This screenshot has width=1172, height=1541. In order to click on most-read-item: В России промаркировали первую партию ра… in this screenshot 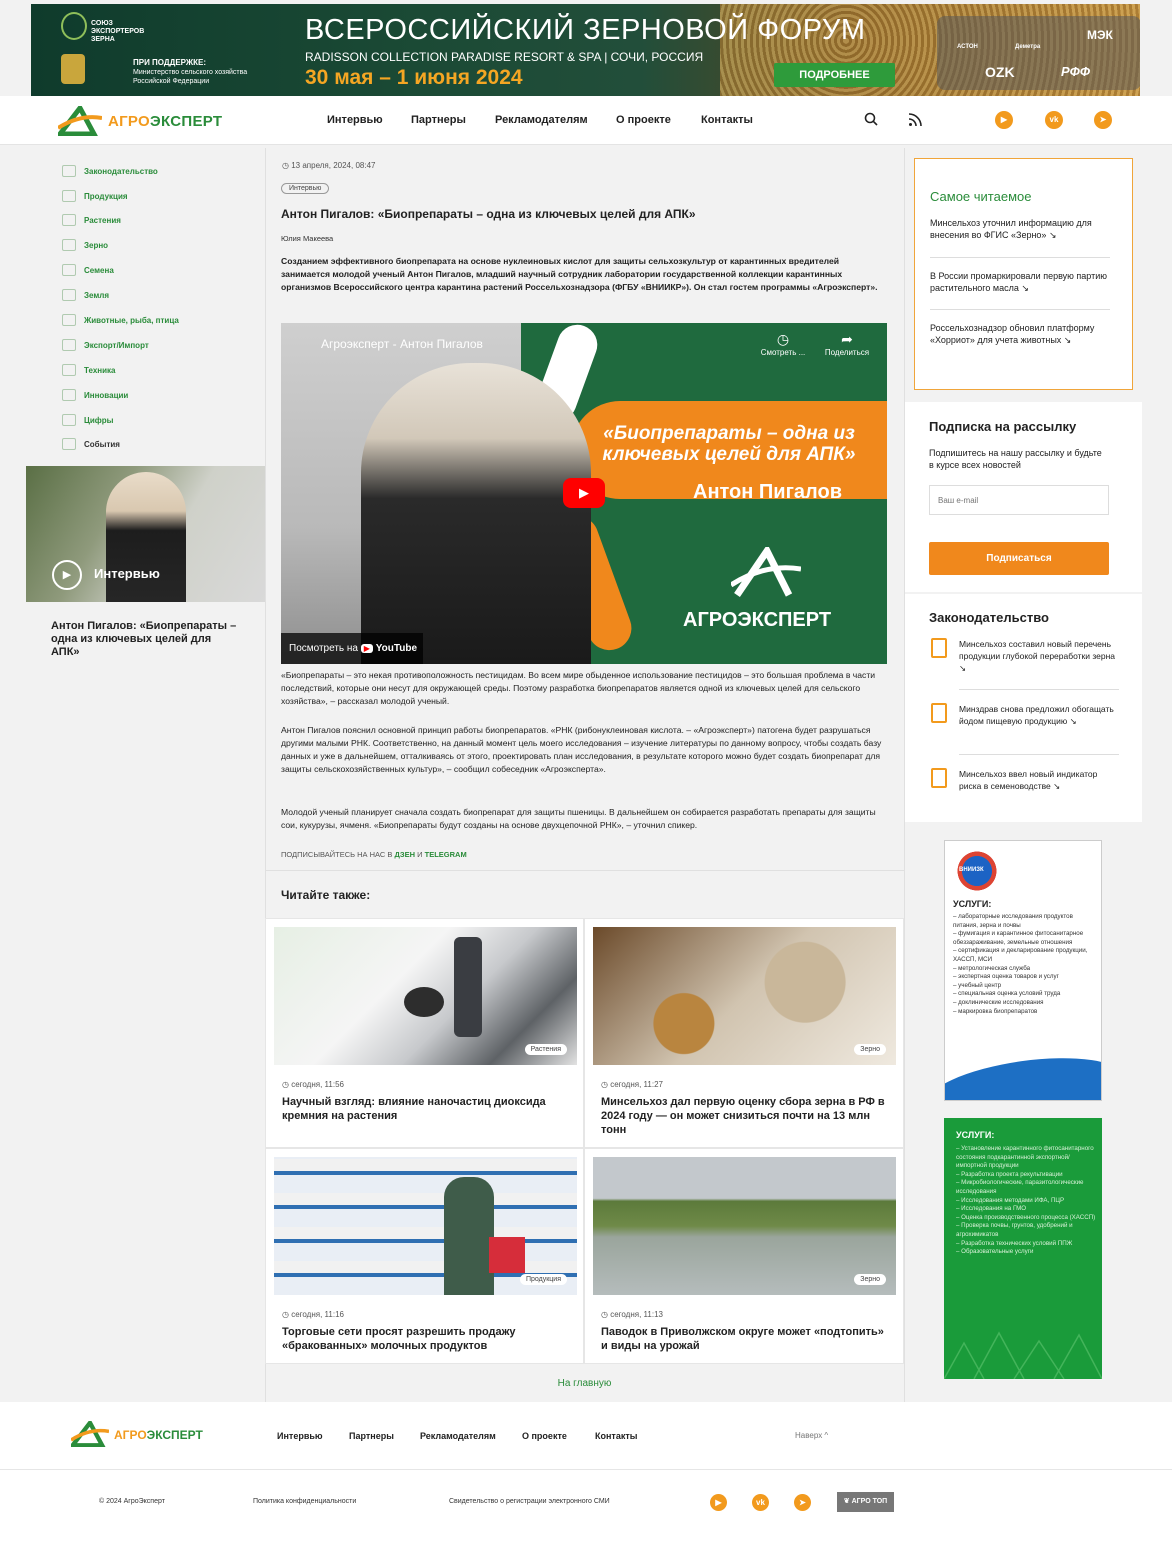, I will do `click(1025, 282)`.